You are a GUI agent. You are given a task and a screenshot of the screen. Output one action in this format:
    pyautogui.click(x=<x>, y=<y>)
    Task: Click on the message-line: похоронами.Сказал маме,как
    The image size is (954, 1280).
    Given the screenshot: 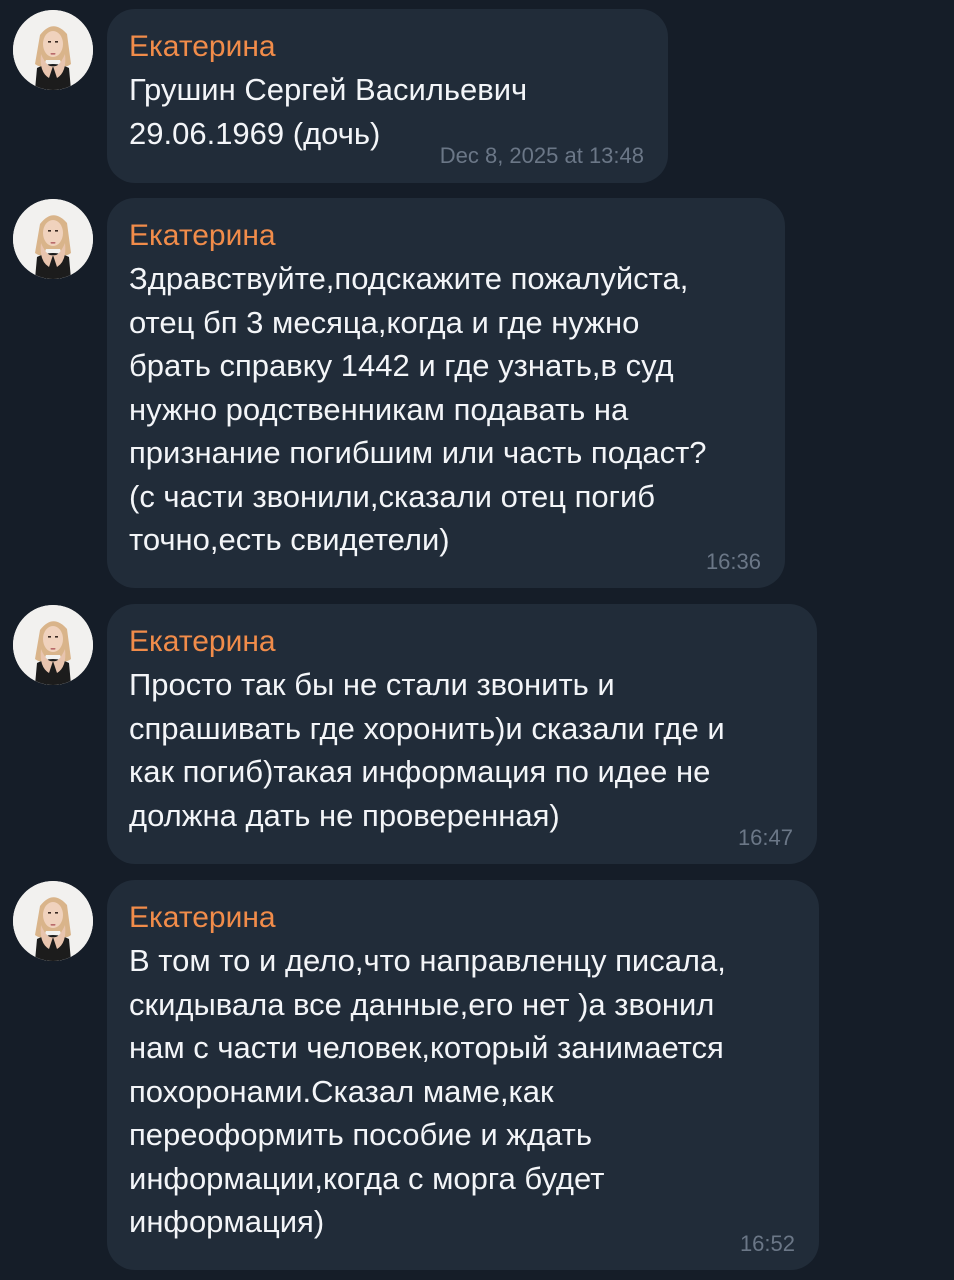 What is the action you would take?
    pyautogui.click(x=341, y=1091)
    